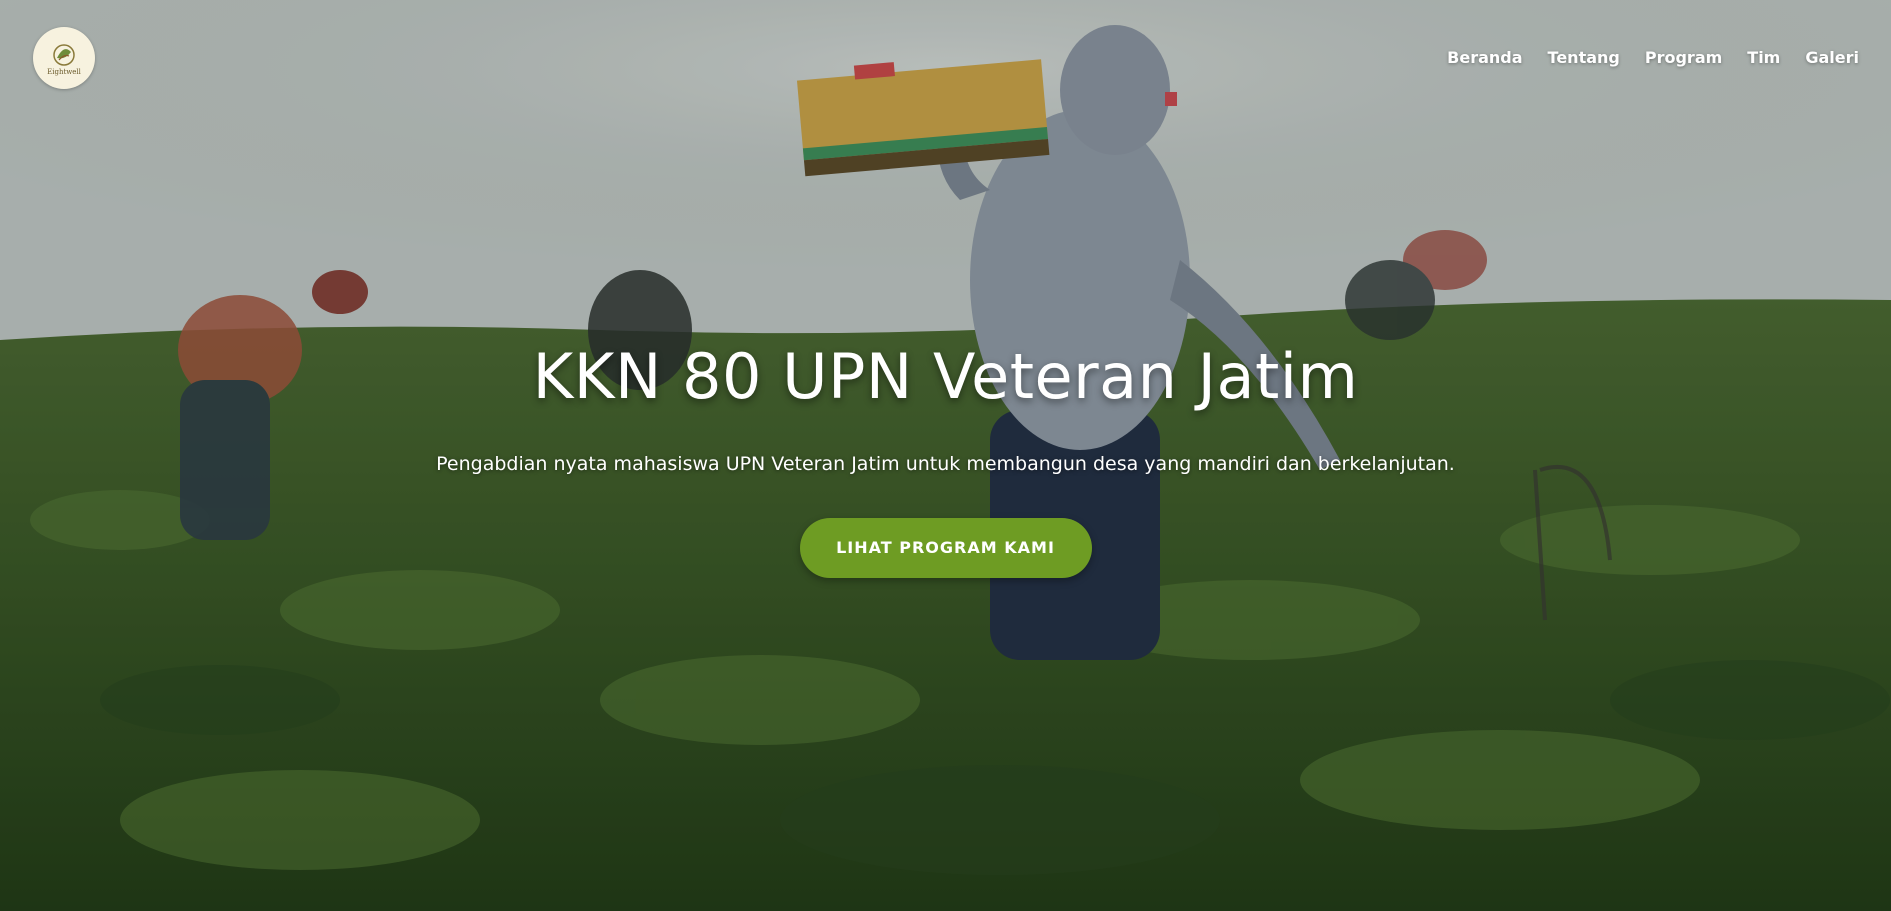  What do you see at coordinates (64, 55) in the screenshot?
I see `leaf-emblem-icon` at bounding box center [64, 55].